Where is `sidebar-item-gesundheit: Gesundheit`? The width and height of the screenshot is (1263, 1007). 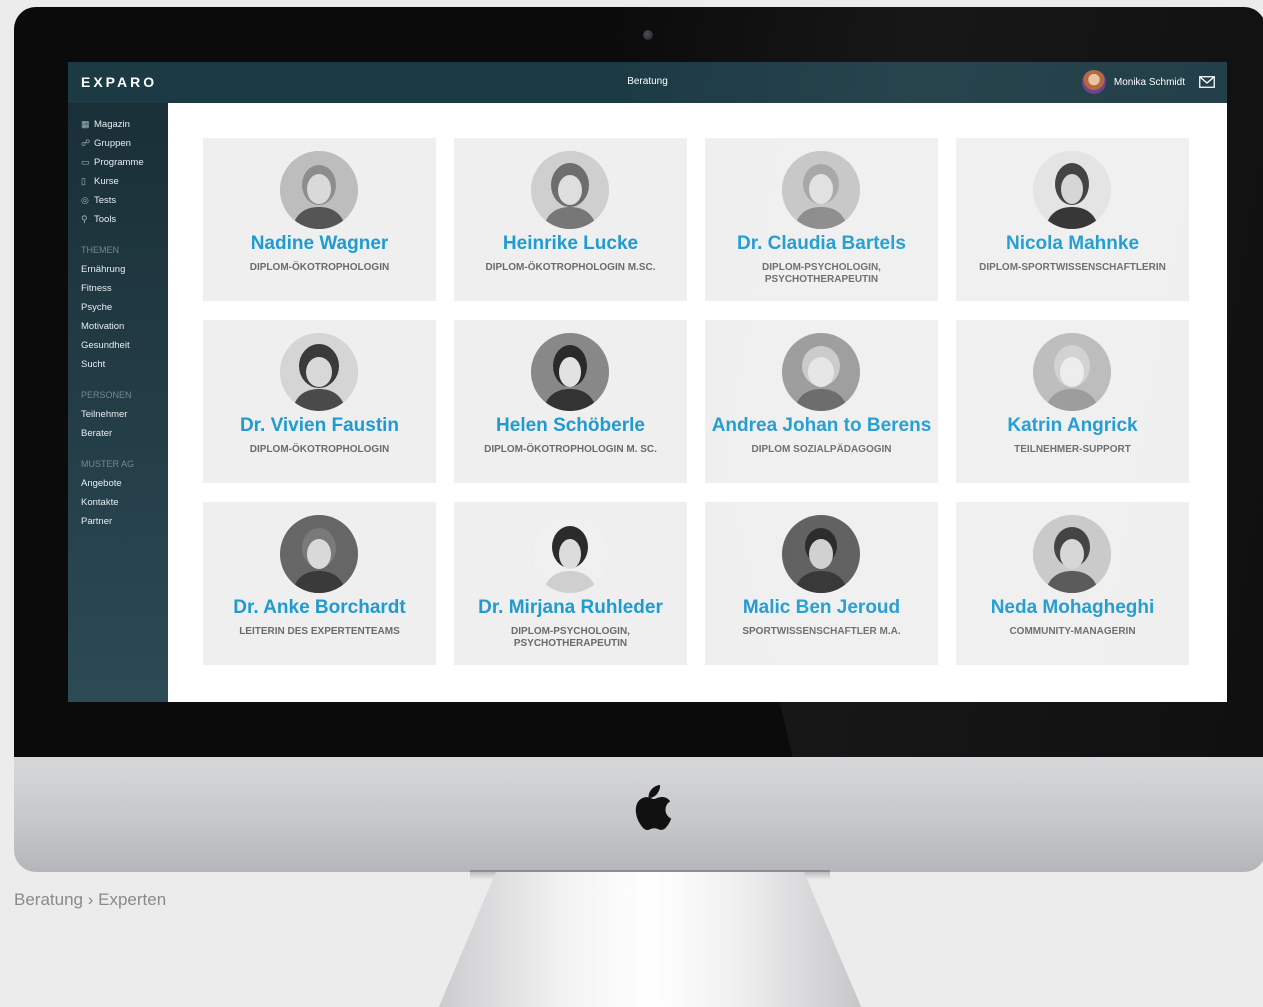 sidebar-item-gesundheit: Gesundheit is located at coordinates (105, 345).